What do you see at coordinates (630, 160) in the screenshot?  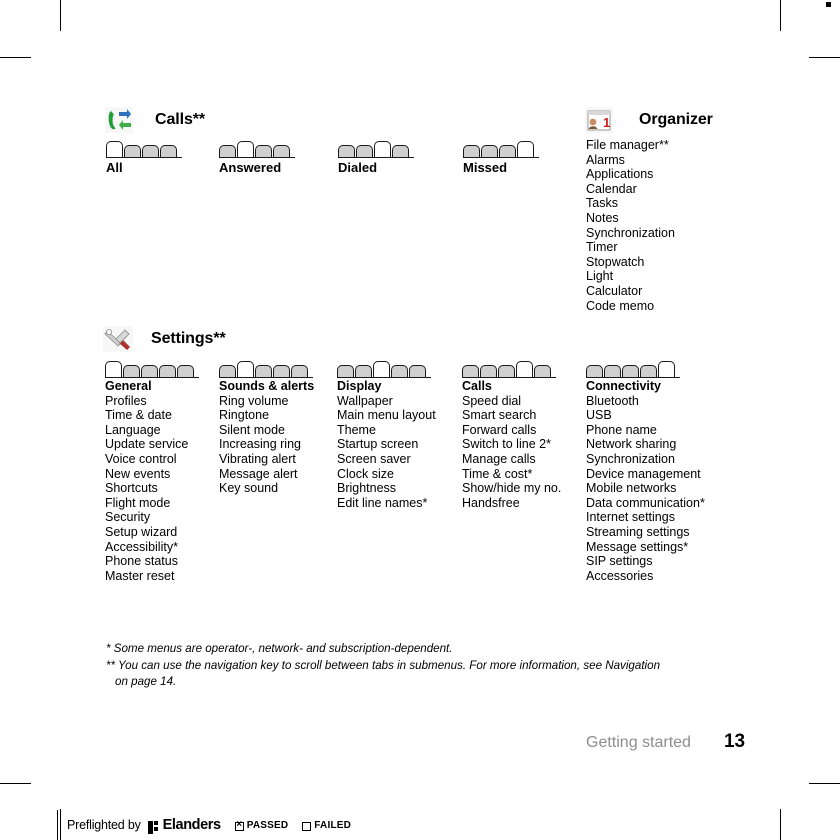 I see `list-item: Alarms` at bounding box center [630, 160].